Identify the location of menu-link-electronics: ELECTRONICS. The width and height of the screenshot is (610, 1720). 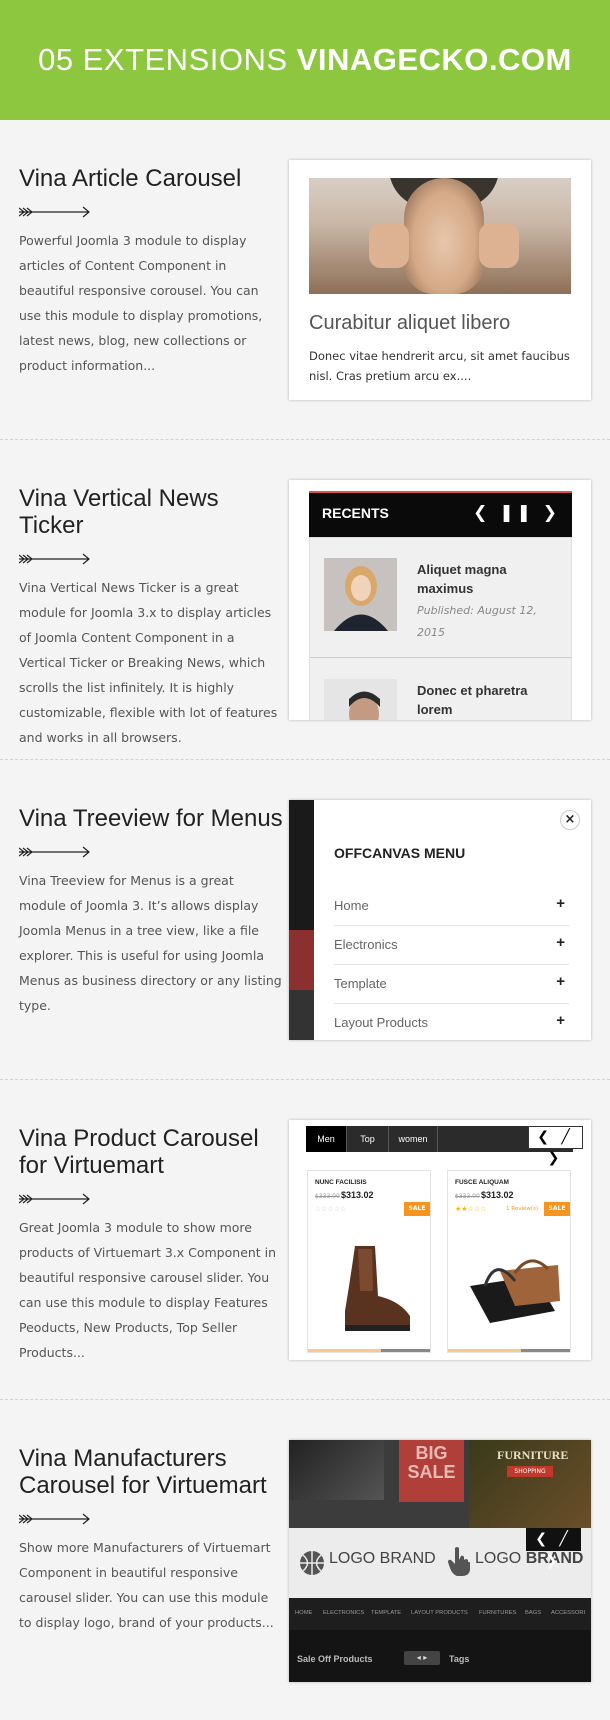
(343, 1613).